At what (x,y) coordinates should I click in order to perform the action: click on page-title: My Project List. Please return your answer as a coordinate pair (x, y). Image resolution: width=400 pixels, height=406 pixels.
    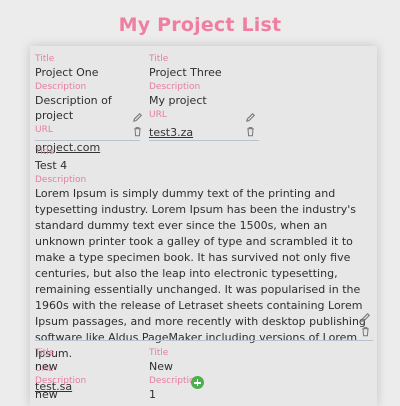
    Looking at the image, I should click on (200, 25).